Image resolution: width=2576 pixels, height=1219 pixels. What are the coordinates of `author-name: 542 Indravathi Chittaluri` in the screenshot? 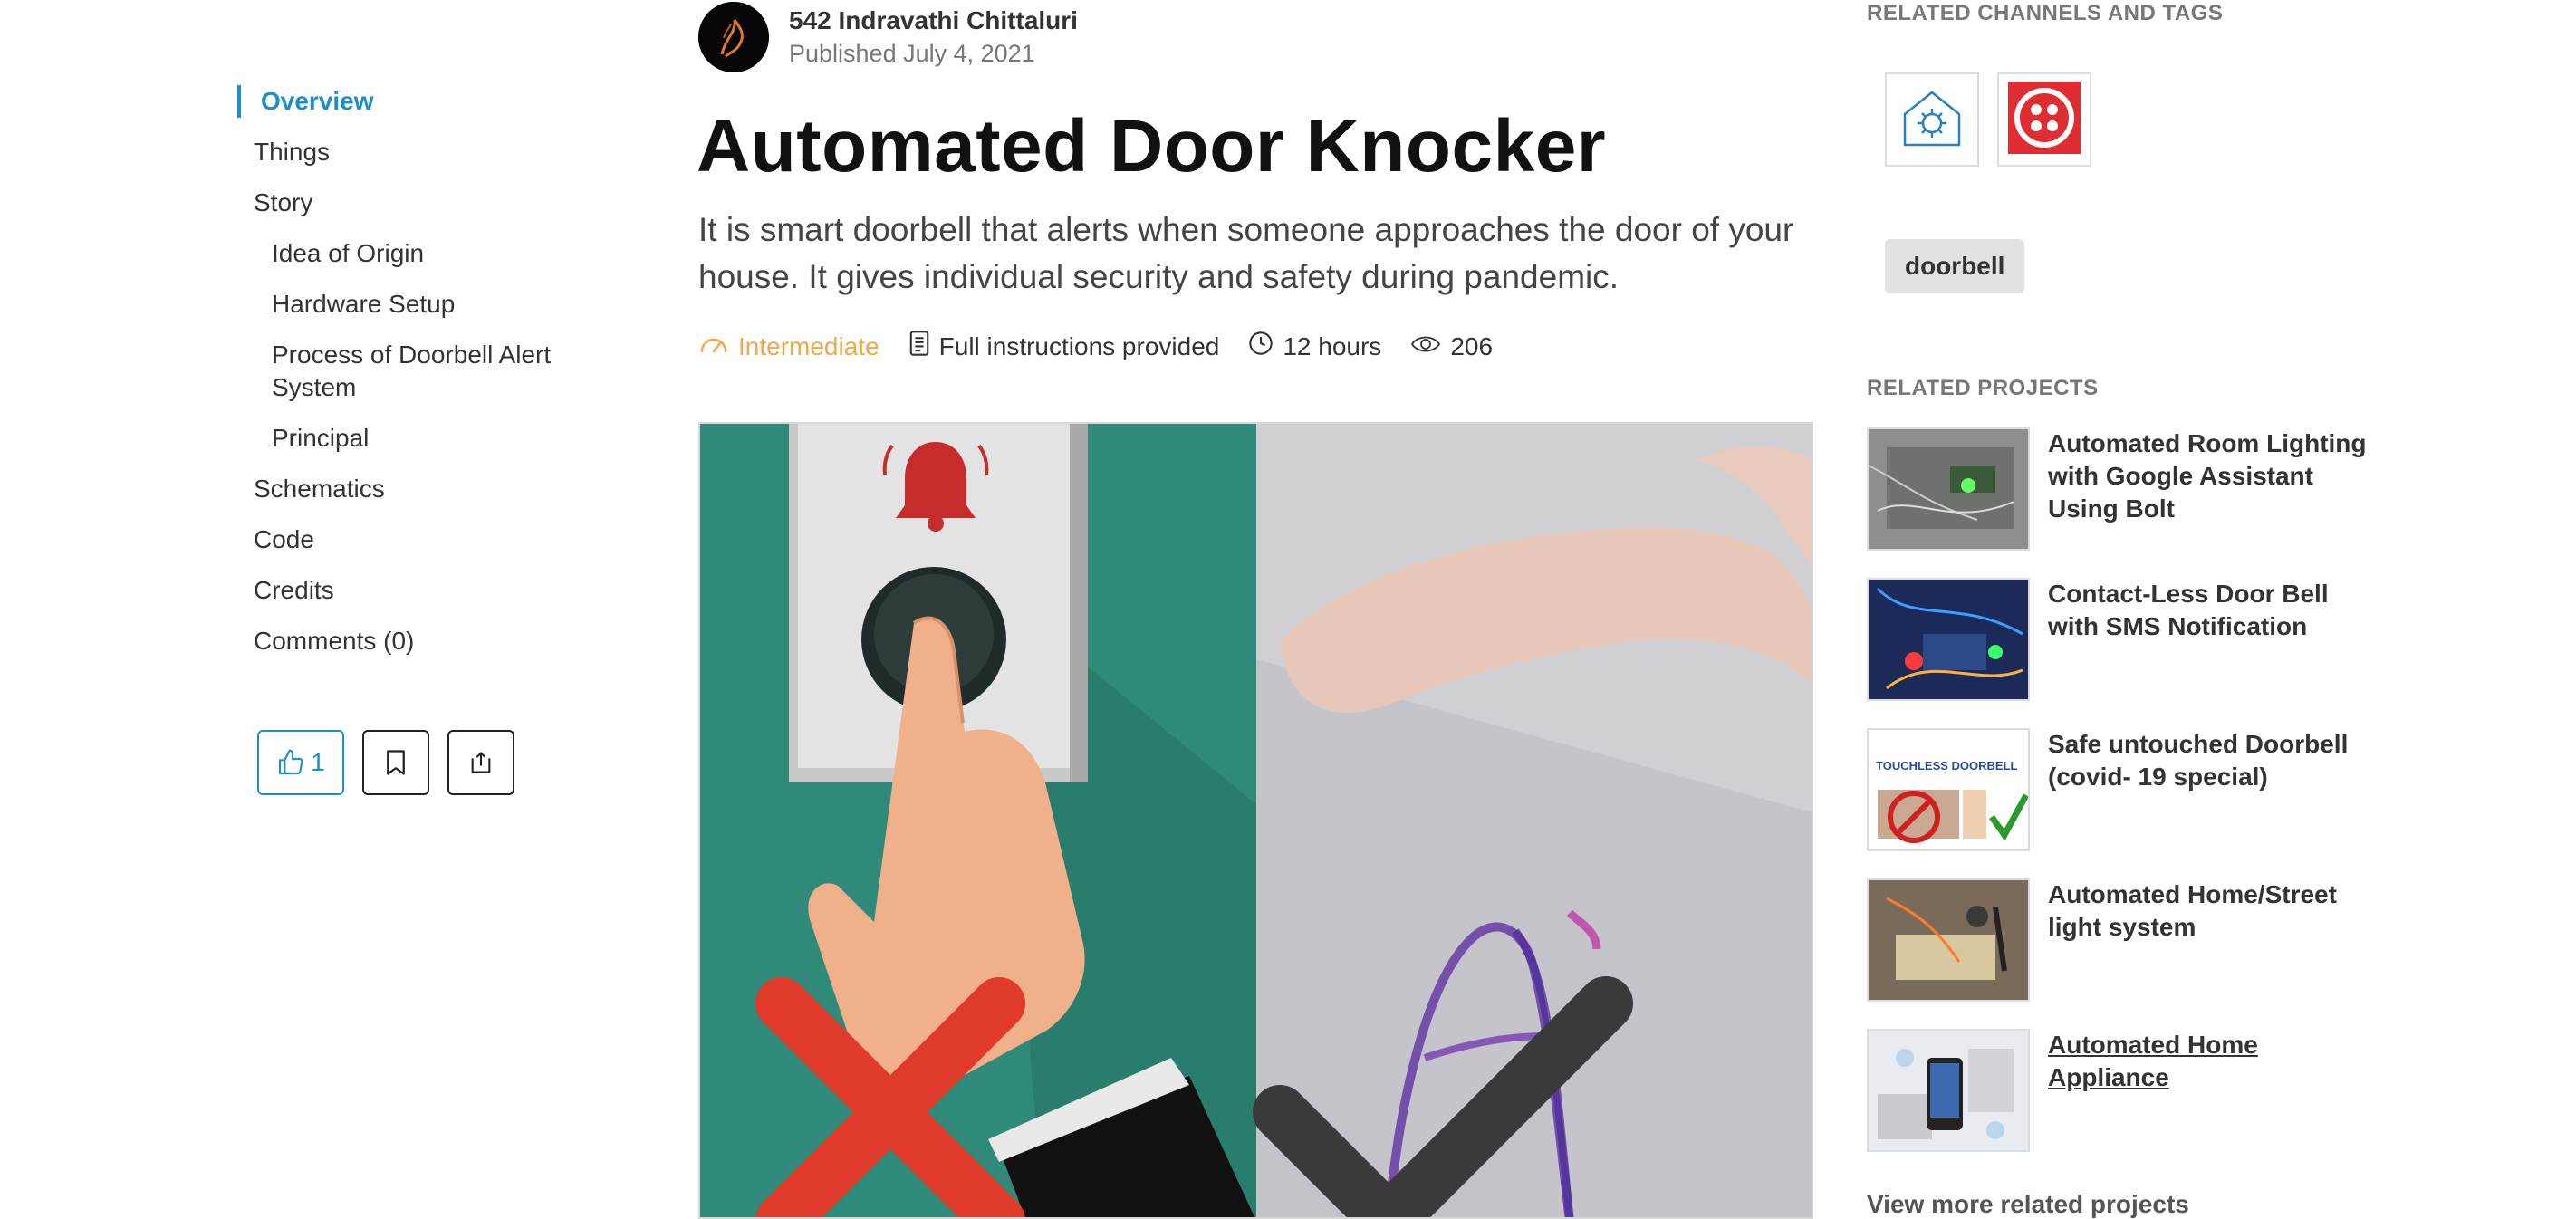 It's located at (933, 21).